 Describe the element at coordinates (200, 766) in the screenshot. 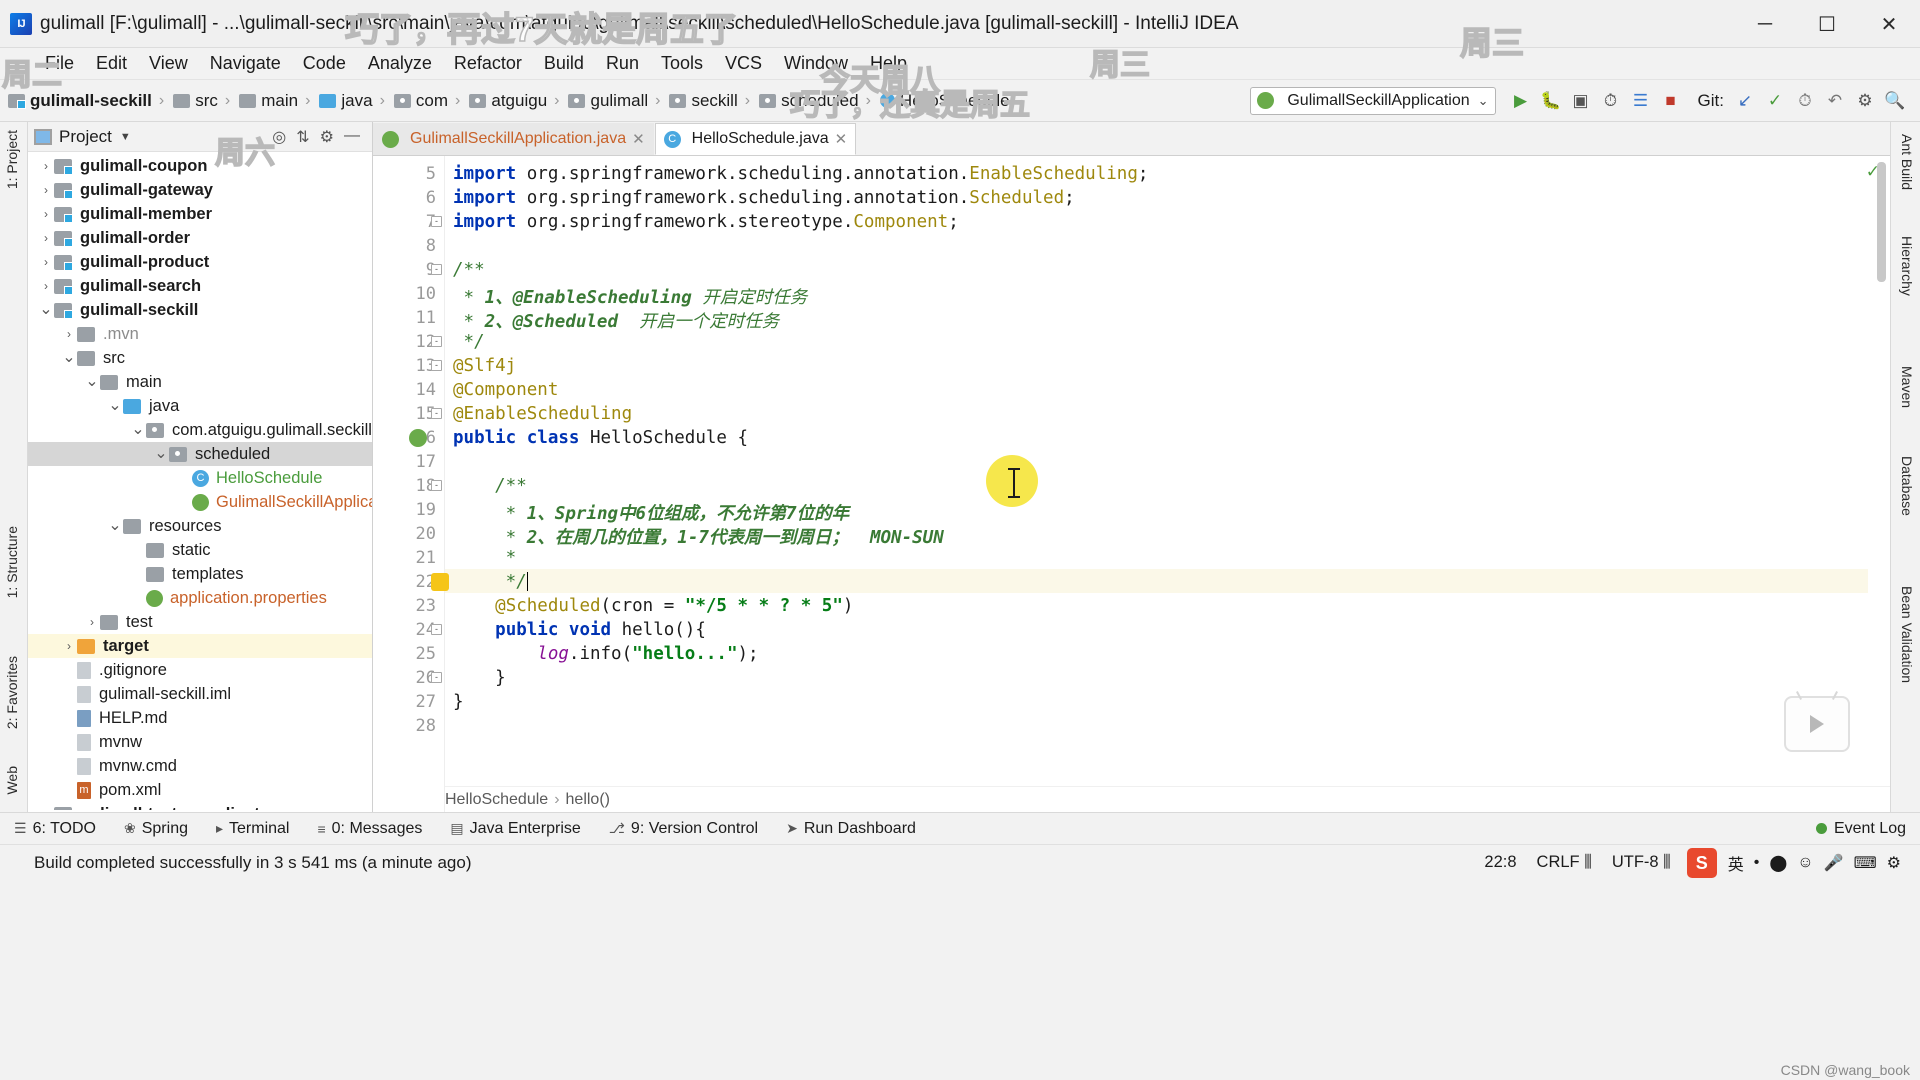

I see `tree-node-mvnw-cmd: mvnw.cmd` at that location.